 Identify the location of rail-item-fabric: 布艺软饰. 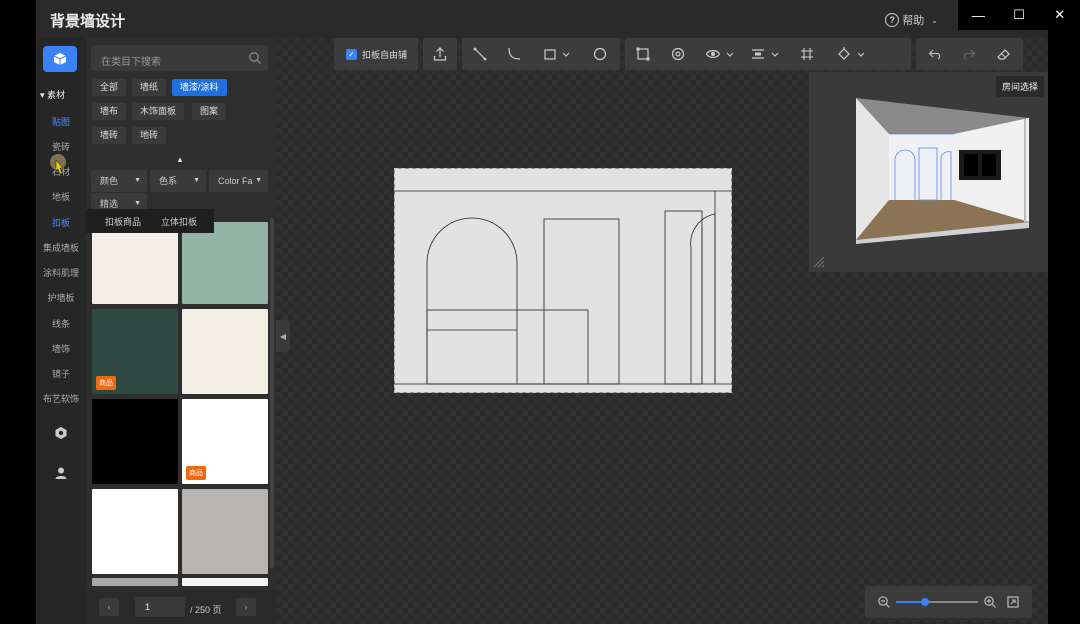
(61, 398).